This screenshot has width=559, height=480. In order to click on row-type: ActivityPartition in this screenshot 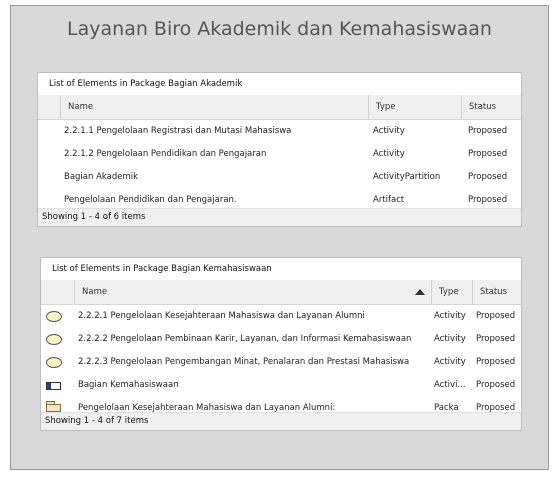, I will do `click(407, 177)`.